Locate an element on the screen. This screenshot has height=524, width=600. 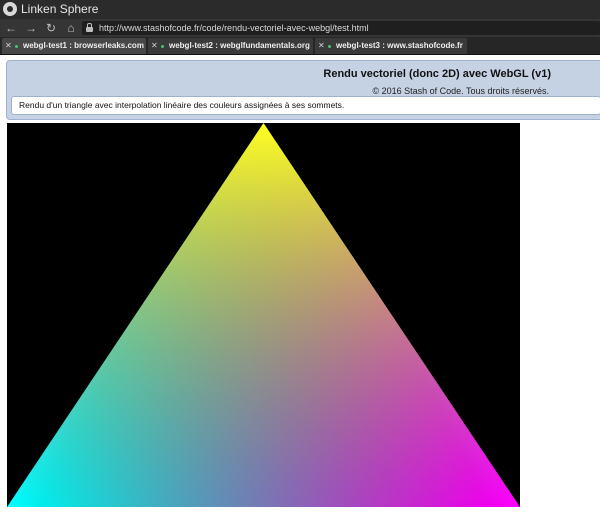
tab-label: webgl-test1 : browserleaks.com is located at coordinates (83, 45).